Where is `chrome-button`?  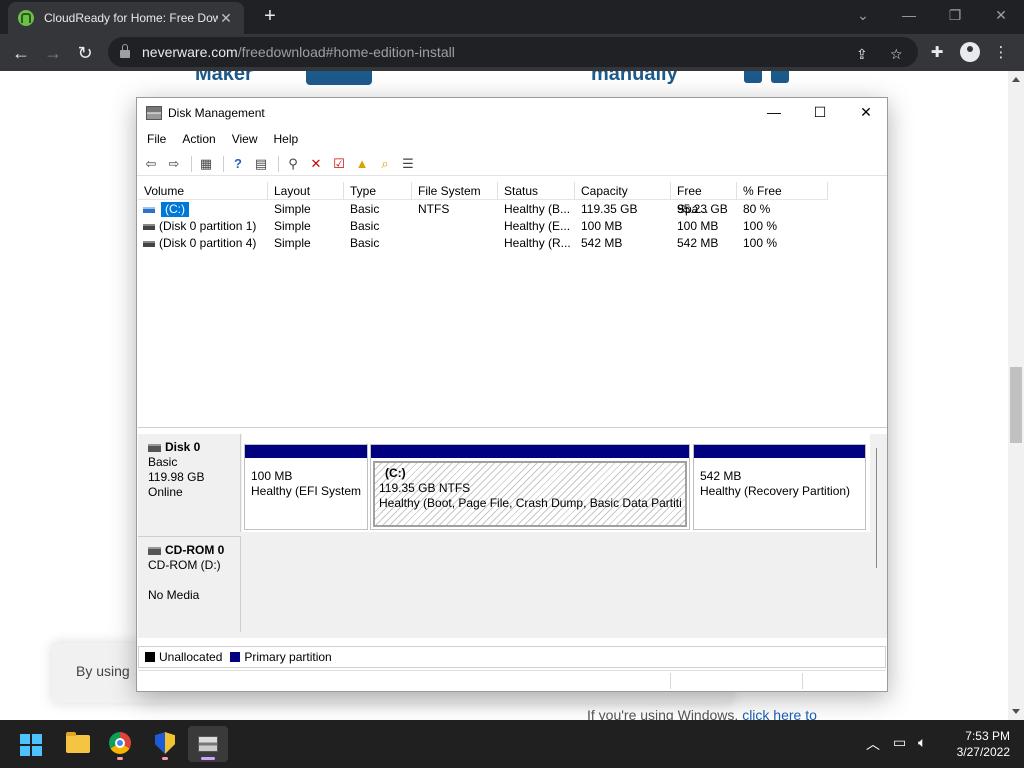
chrome-button is located at coordinates (120, 744).